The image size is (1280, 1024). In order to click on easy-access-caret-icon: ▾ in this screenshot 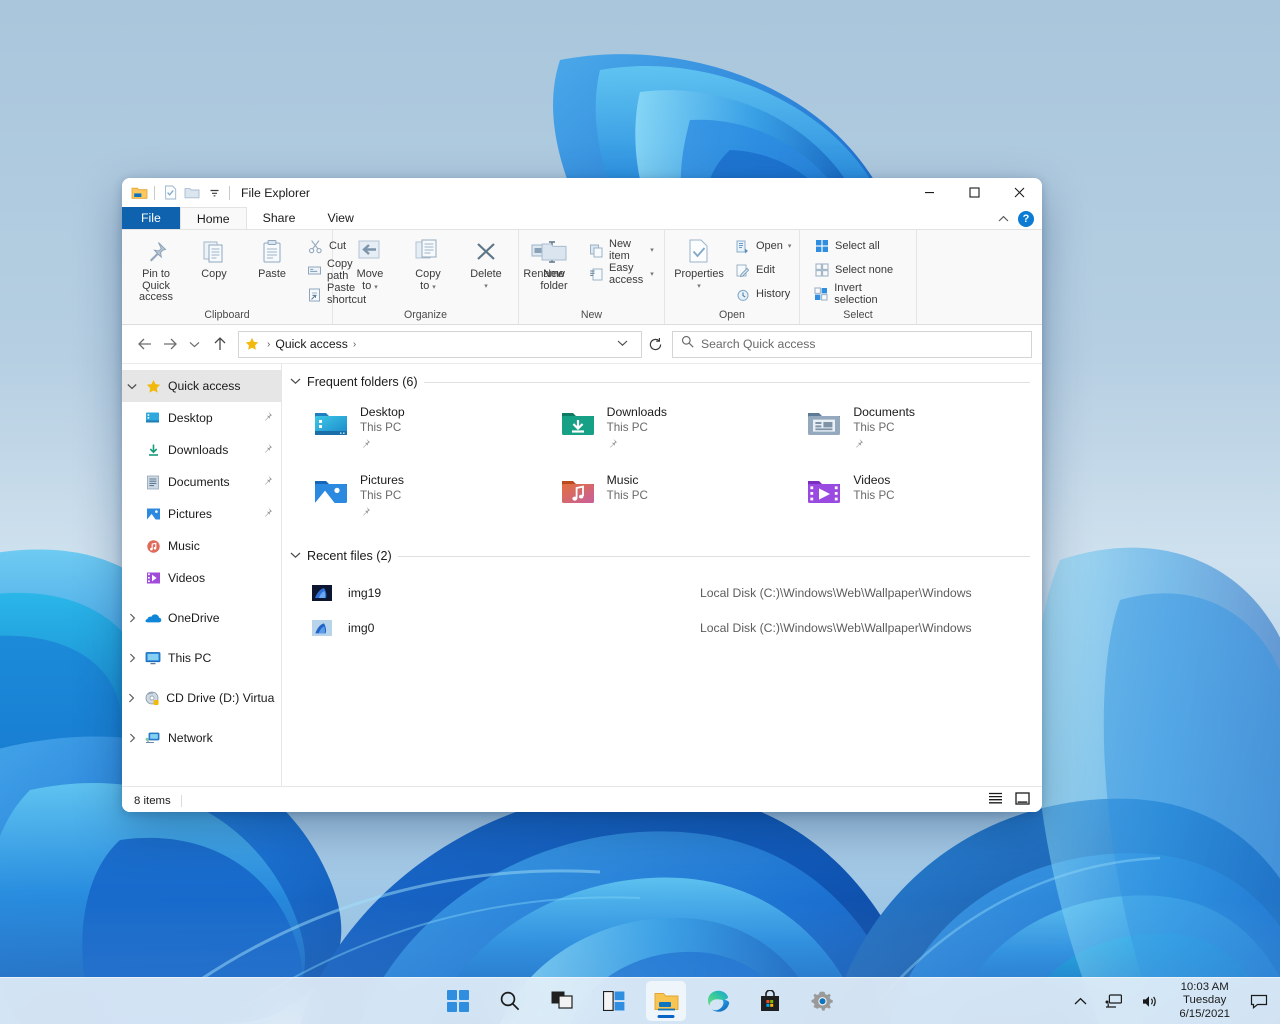, I will do `click(652, 274)`.